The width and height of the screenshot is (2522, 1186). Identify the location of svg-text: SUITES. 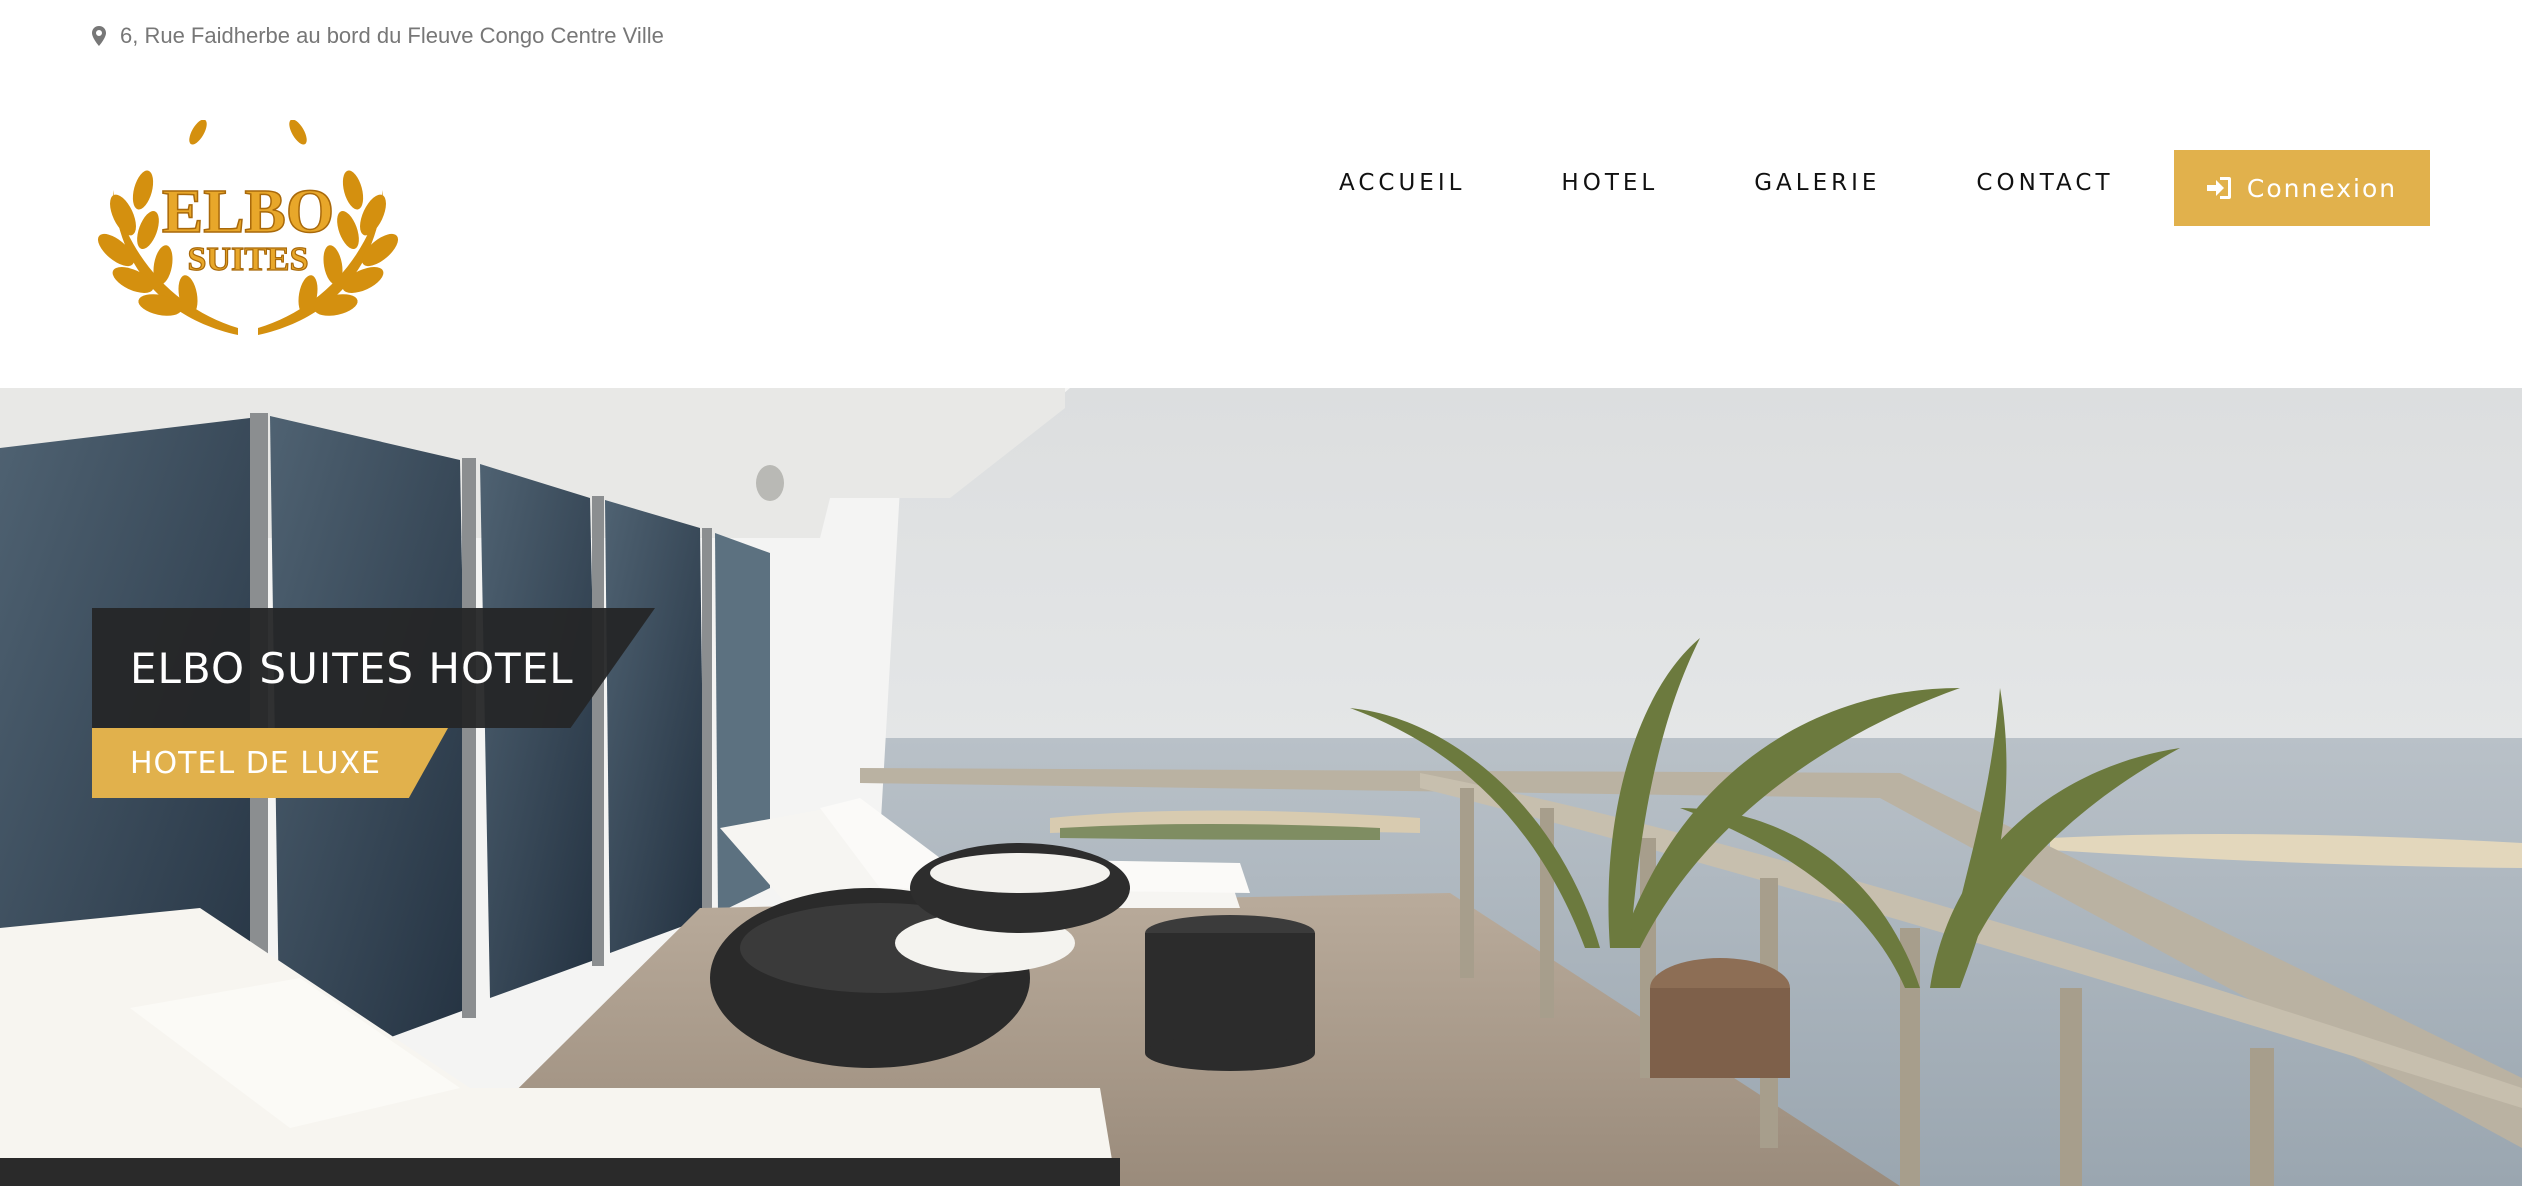
(248, 259).